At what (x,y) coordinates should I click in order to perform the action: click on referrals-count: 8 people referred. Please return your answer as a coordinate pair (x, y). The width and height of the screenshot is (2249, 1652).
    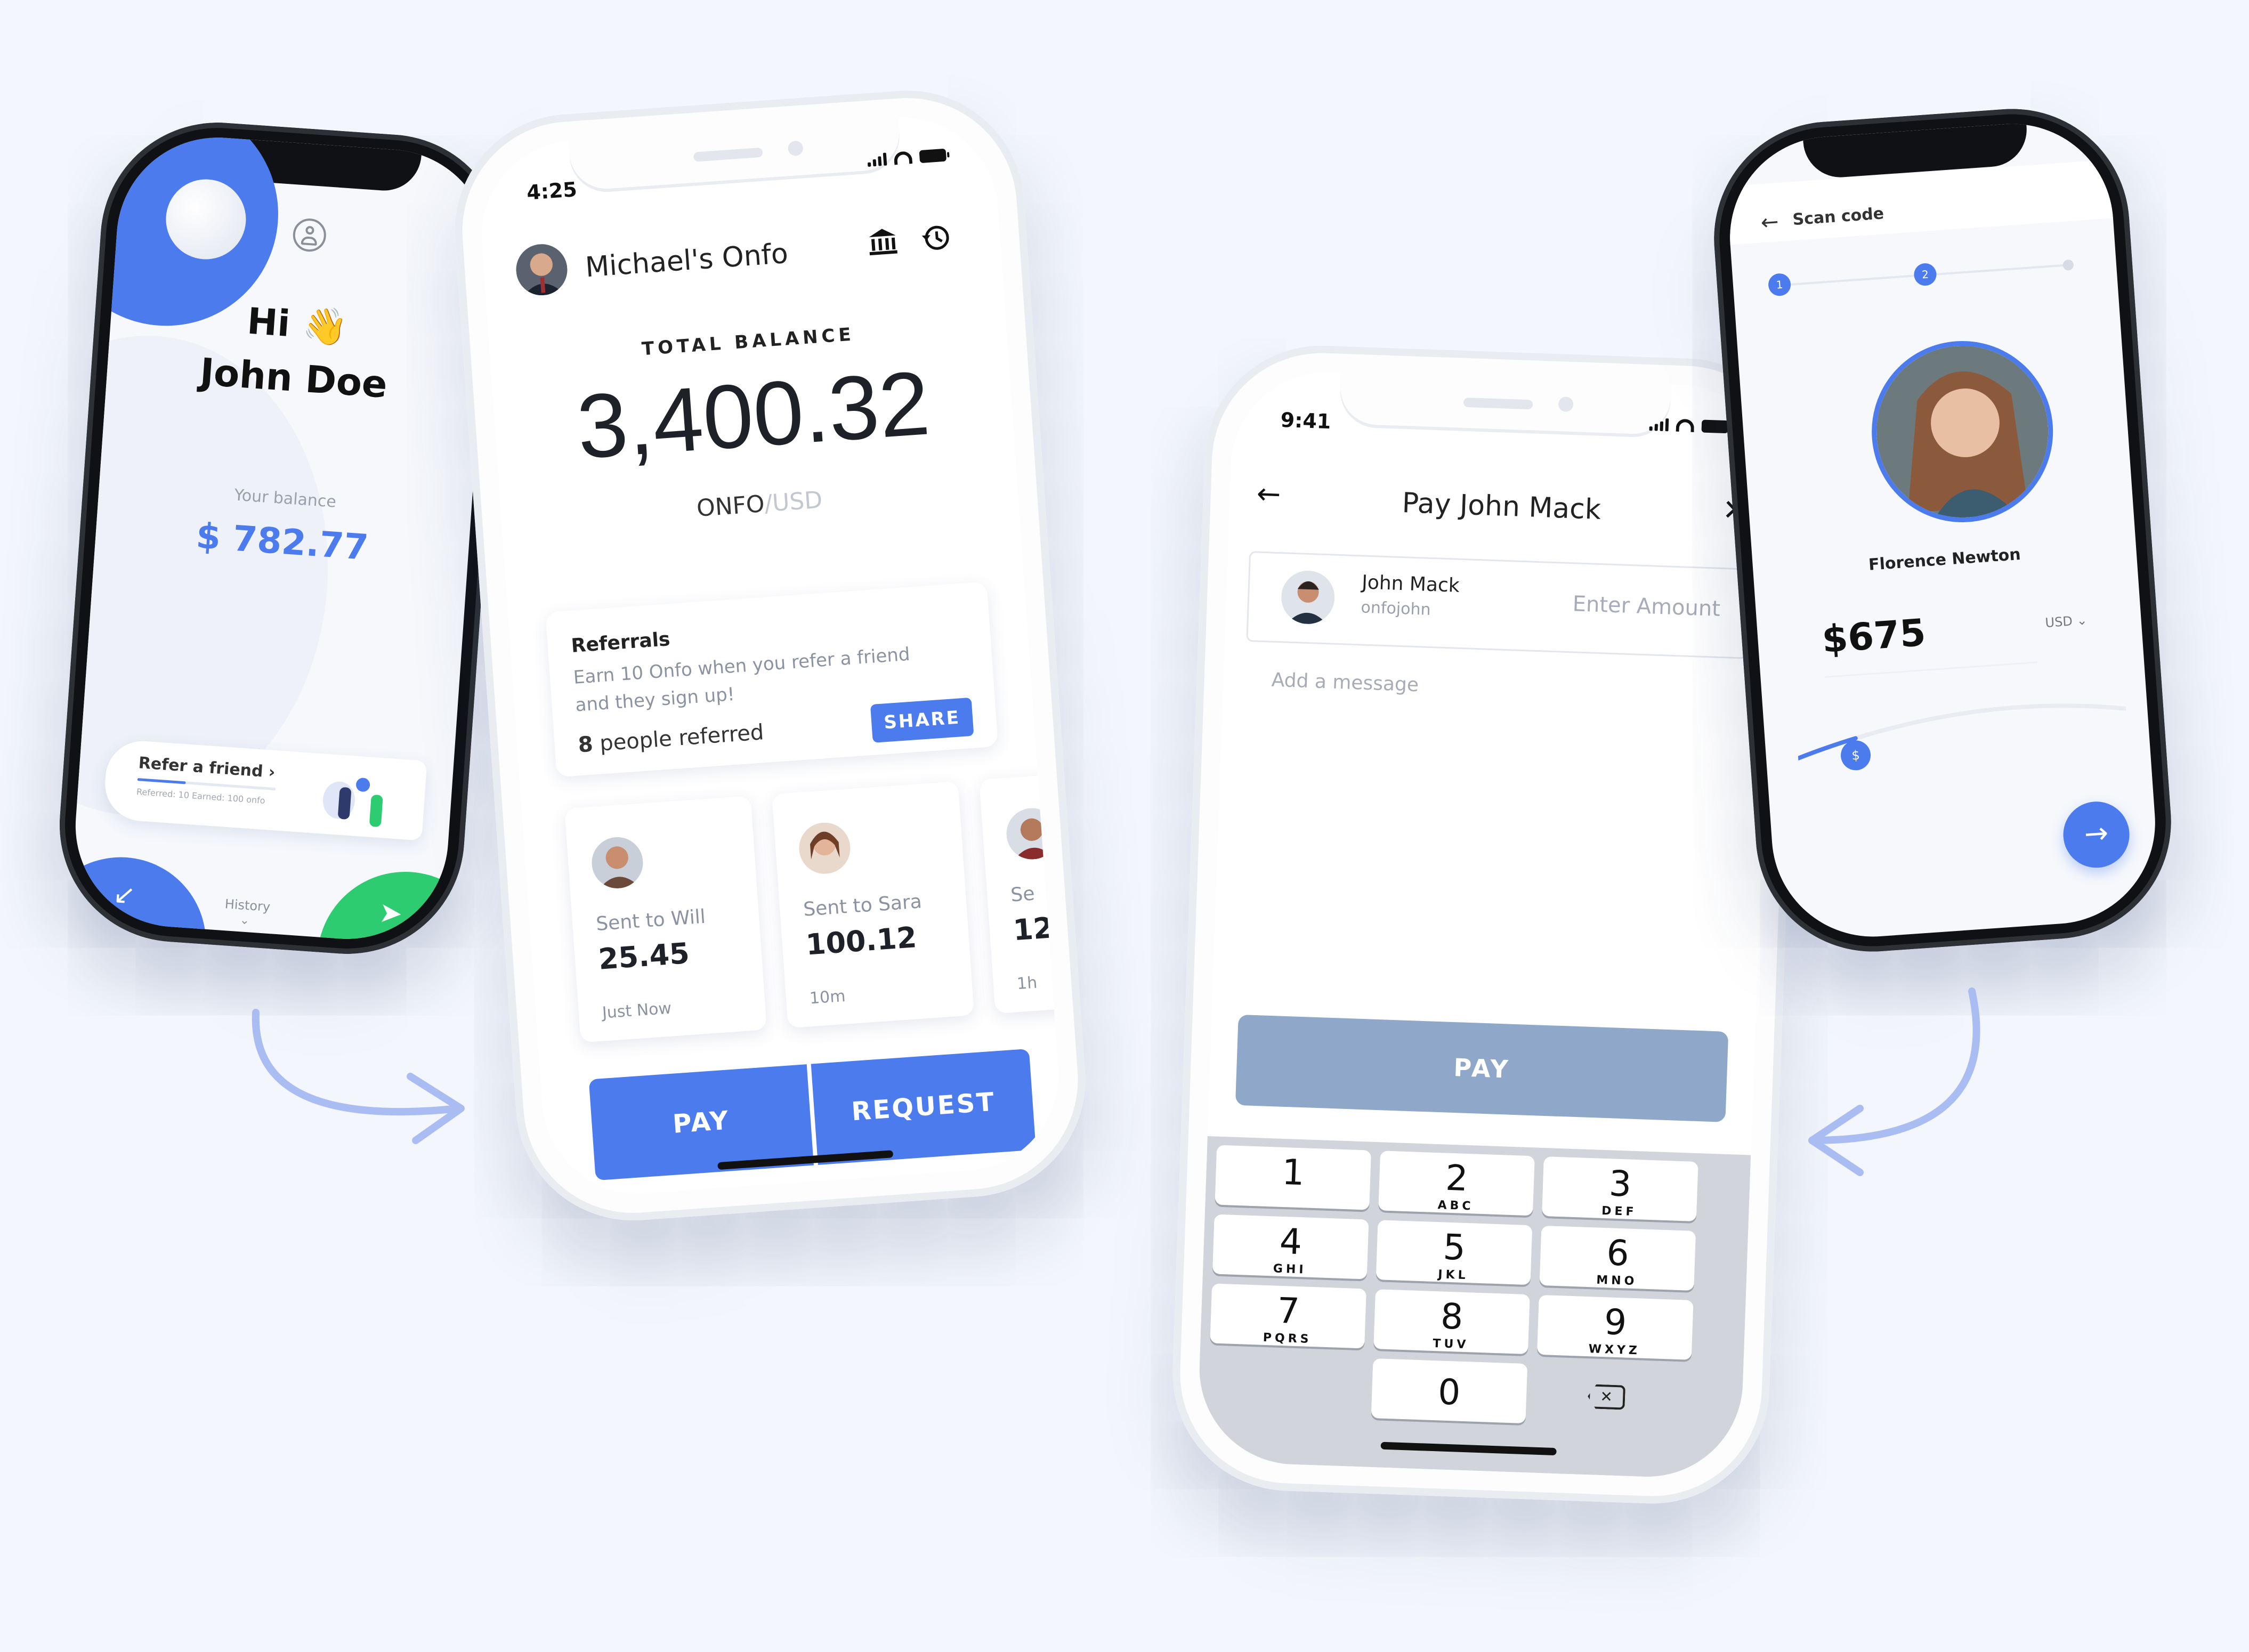
    Looking at the image, I should click on (671, 739).